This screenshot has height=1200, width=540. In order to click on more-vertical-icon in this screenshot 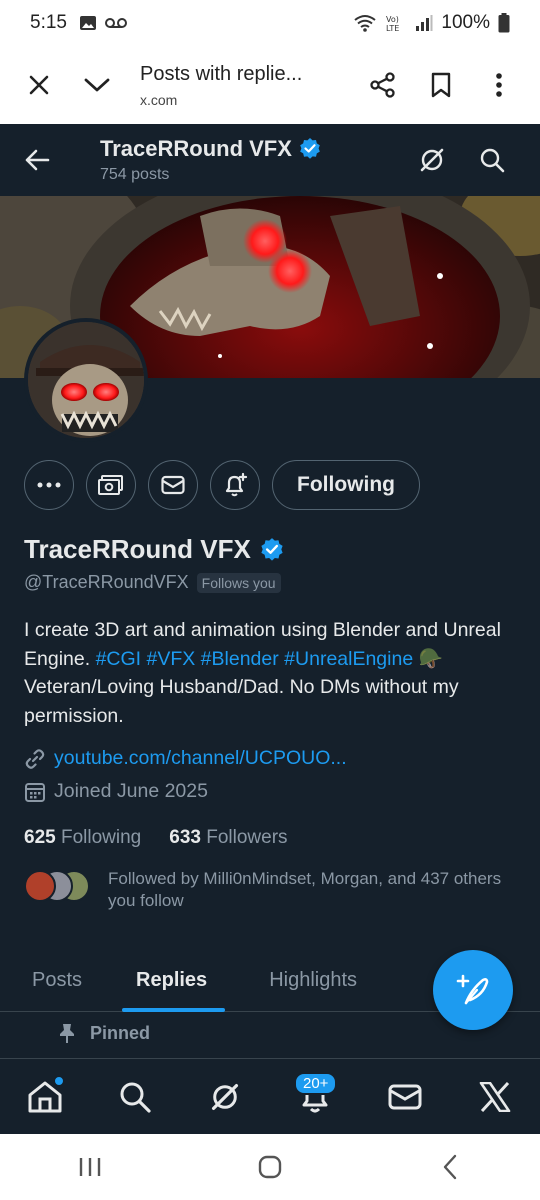, I will do `click(499, 85)`.